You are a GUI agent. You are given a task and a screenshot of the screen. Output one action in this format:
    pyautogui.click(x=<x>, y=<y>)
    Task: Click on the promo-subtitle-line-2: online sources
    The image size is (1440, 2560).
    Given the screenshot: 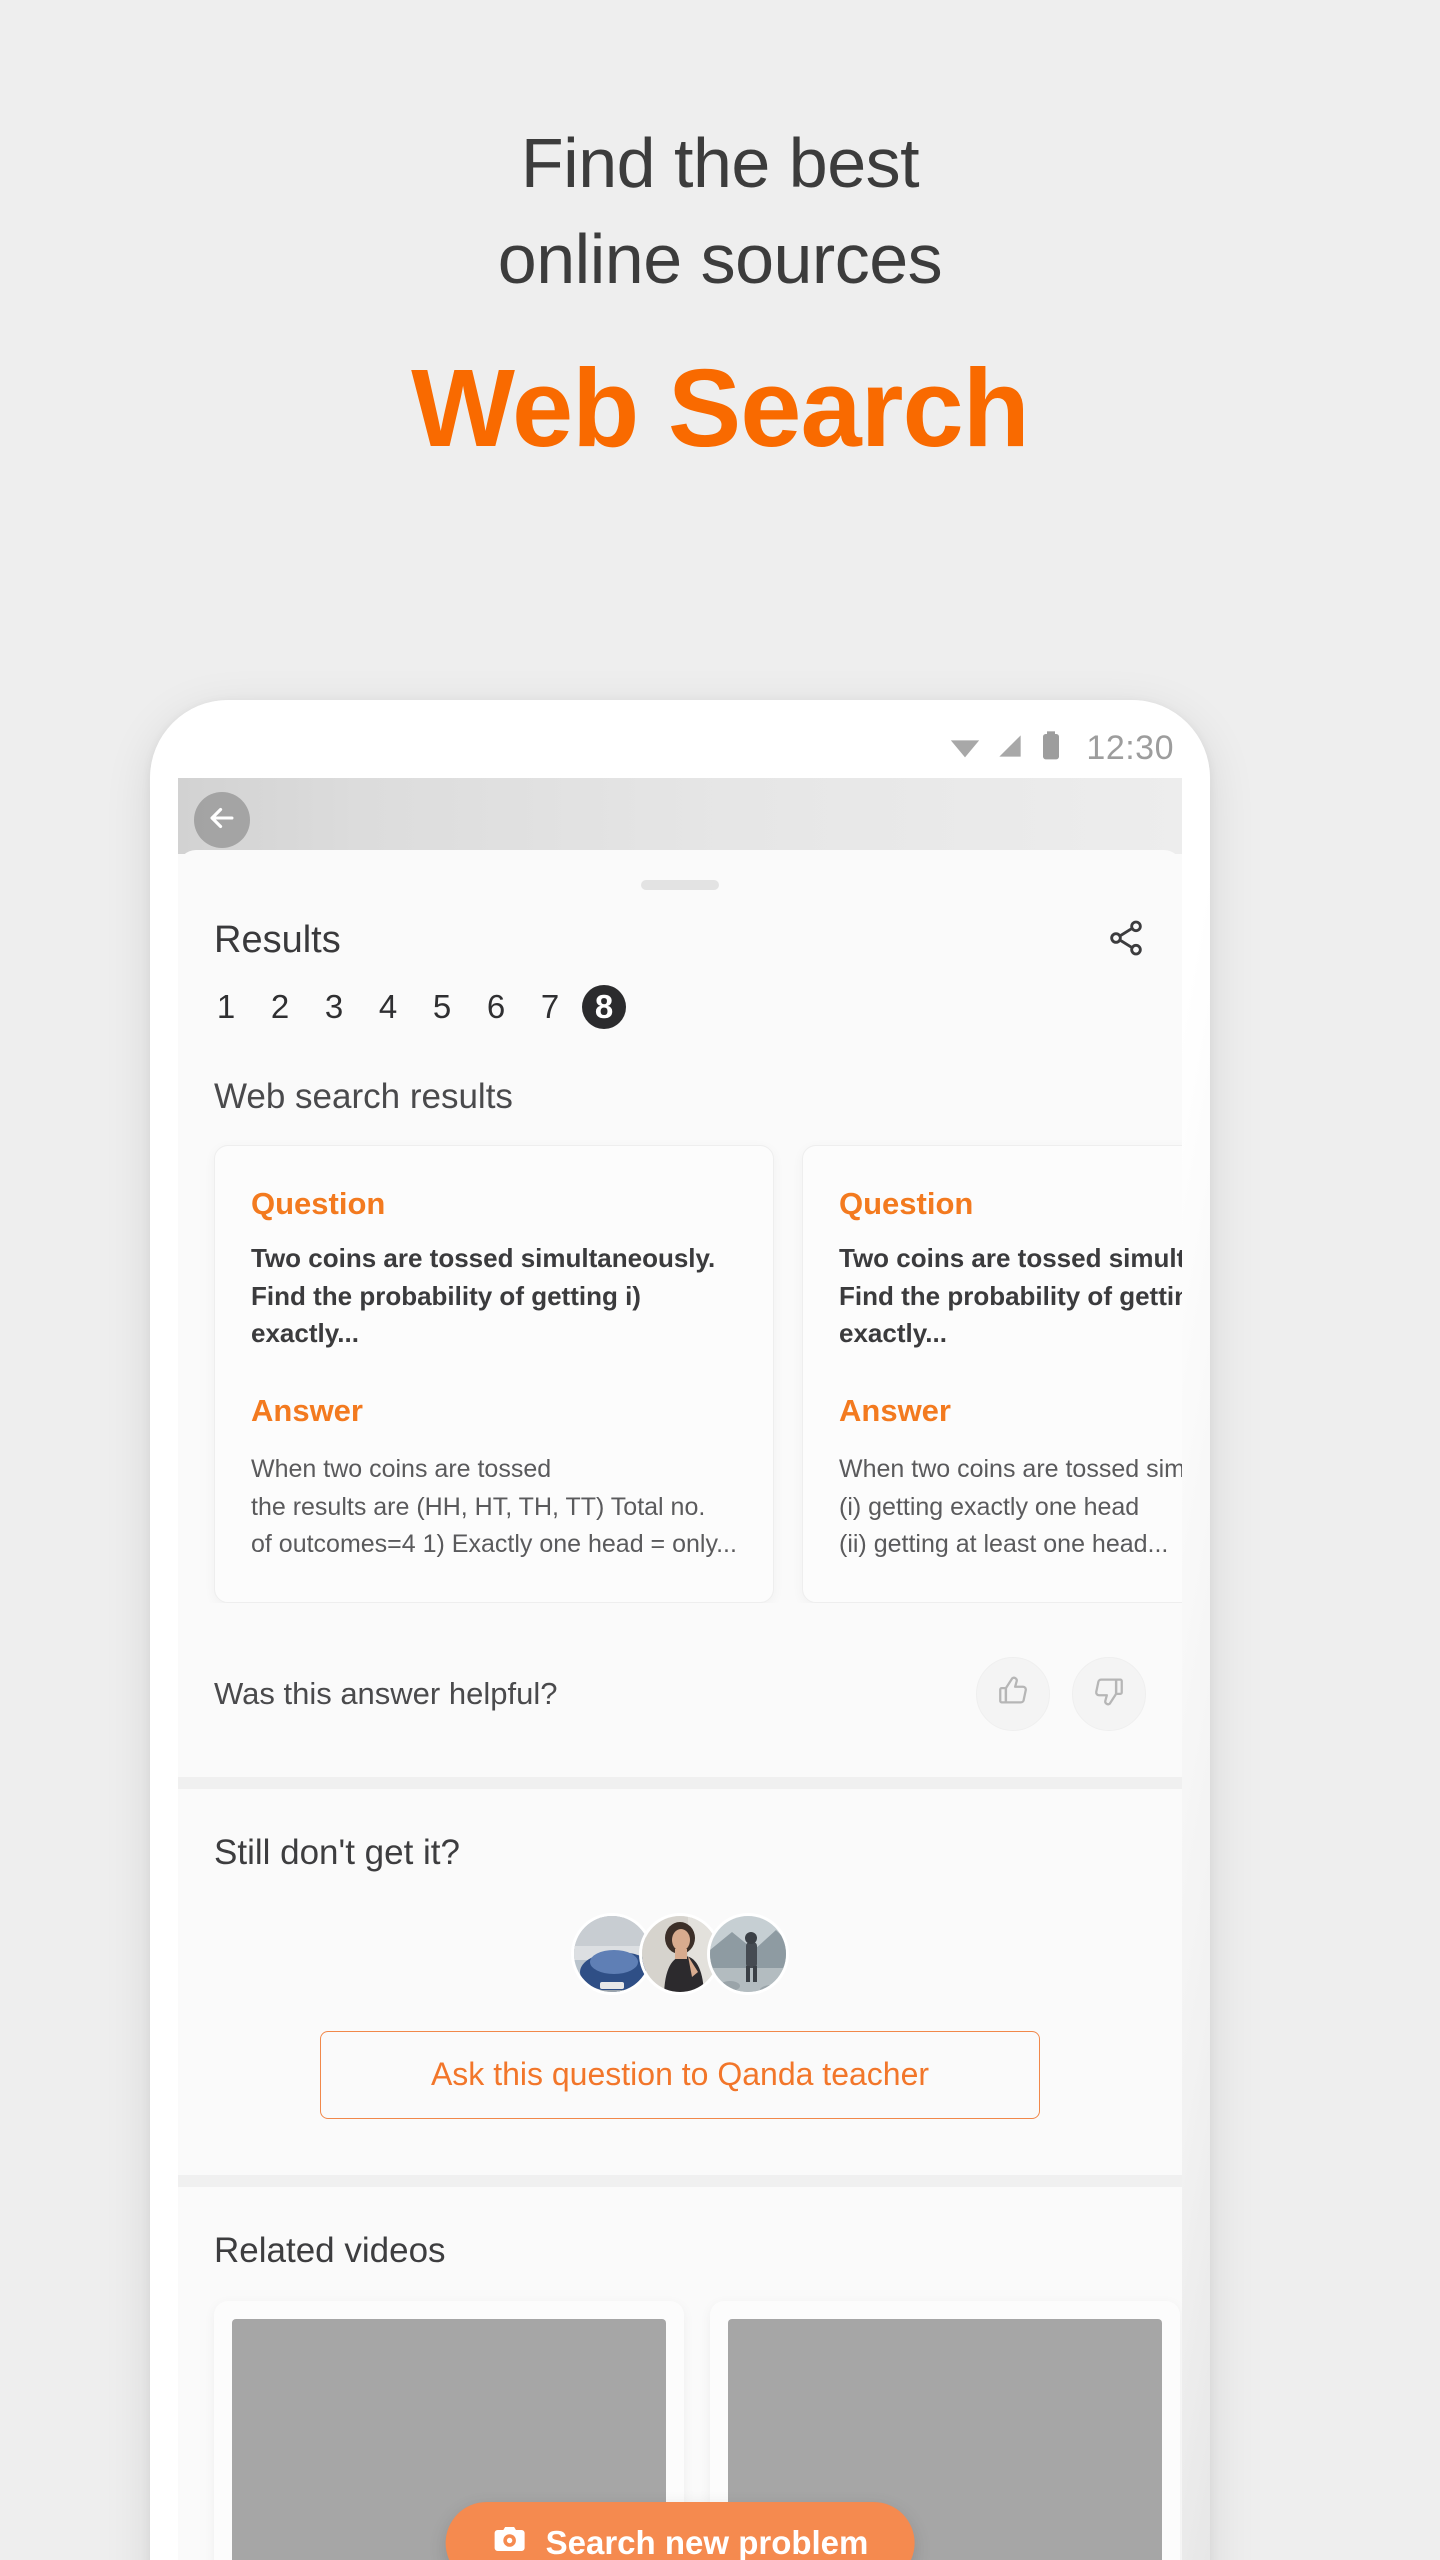 What is the action you would take?
    pyautogui.click(x=720, y=259)
    